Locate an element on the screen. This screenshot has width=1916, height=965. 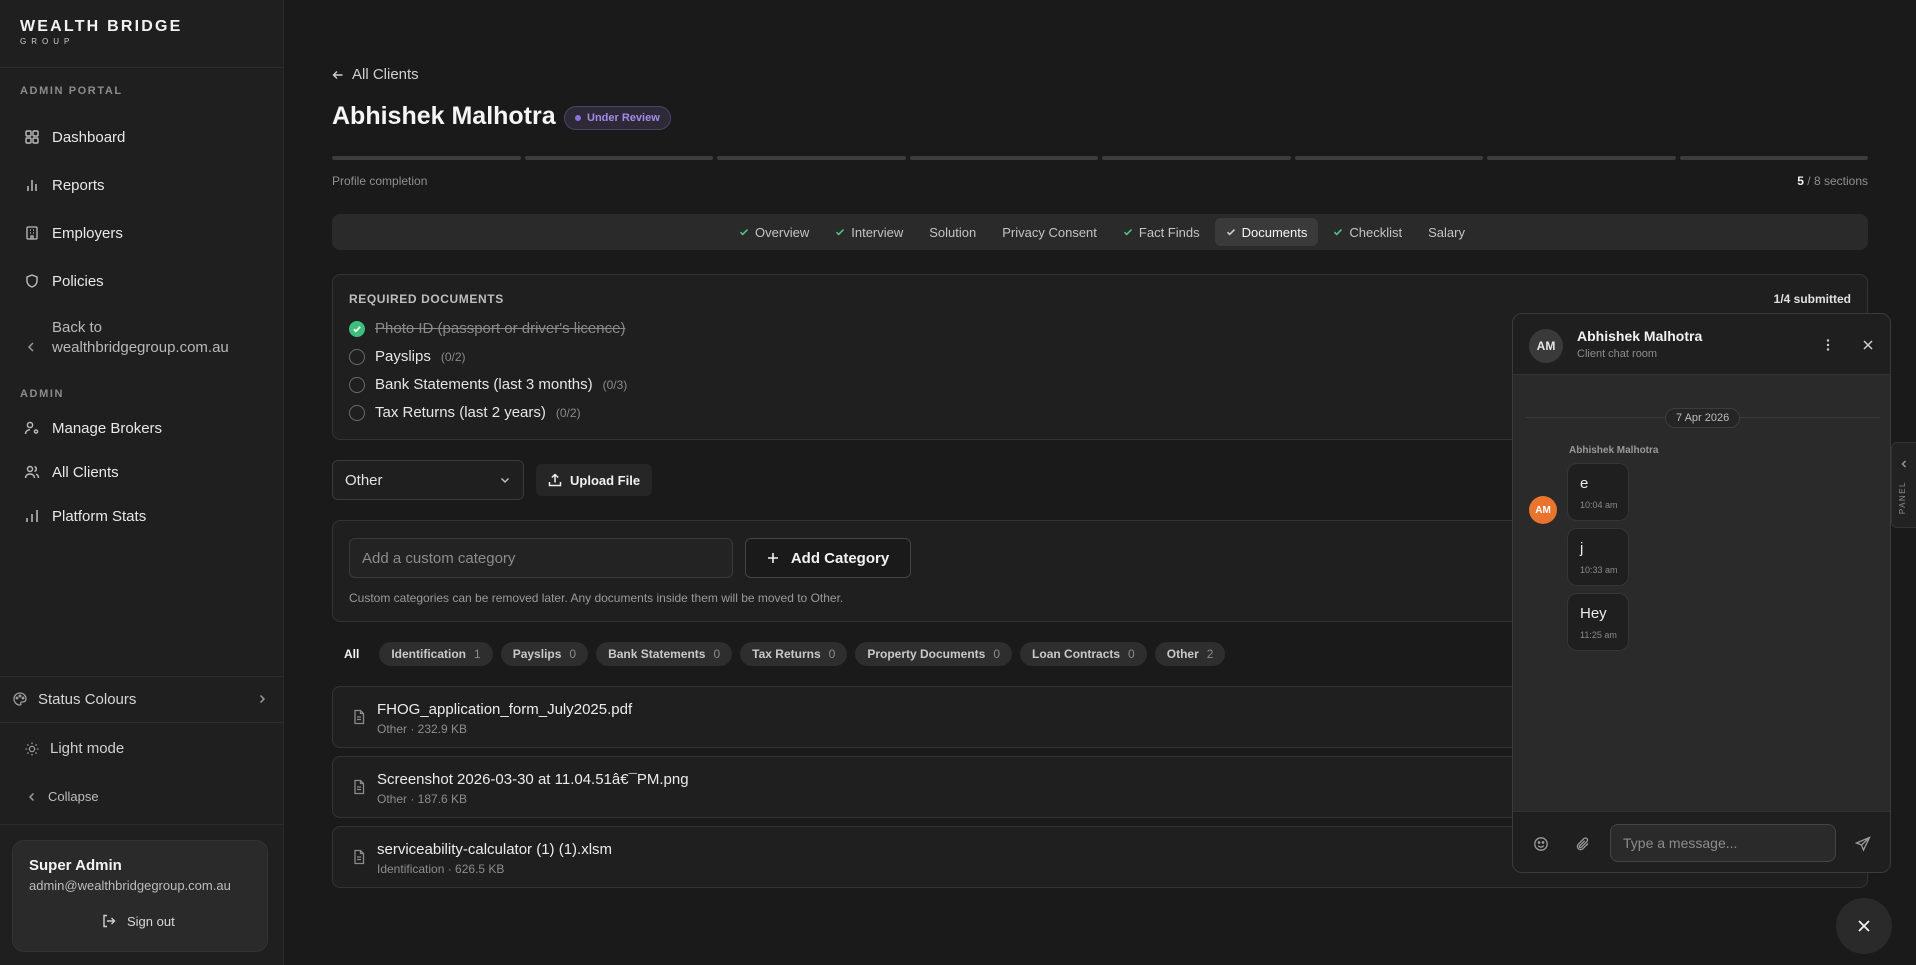
tab-overview: Overview is located at coordinates (774, 232).